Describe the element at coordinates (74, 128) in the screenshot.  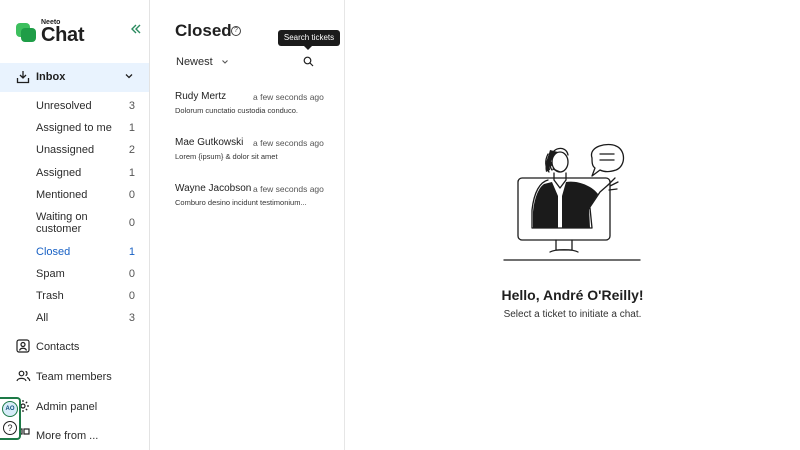
I see `sidebar-item-label: Assigned to me` at that location.